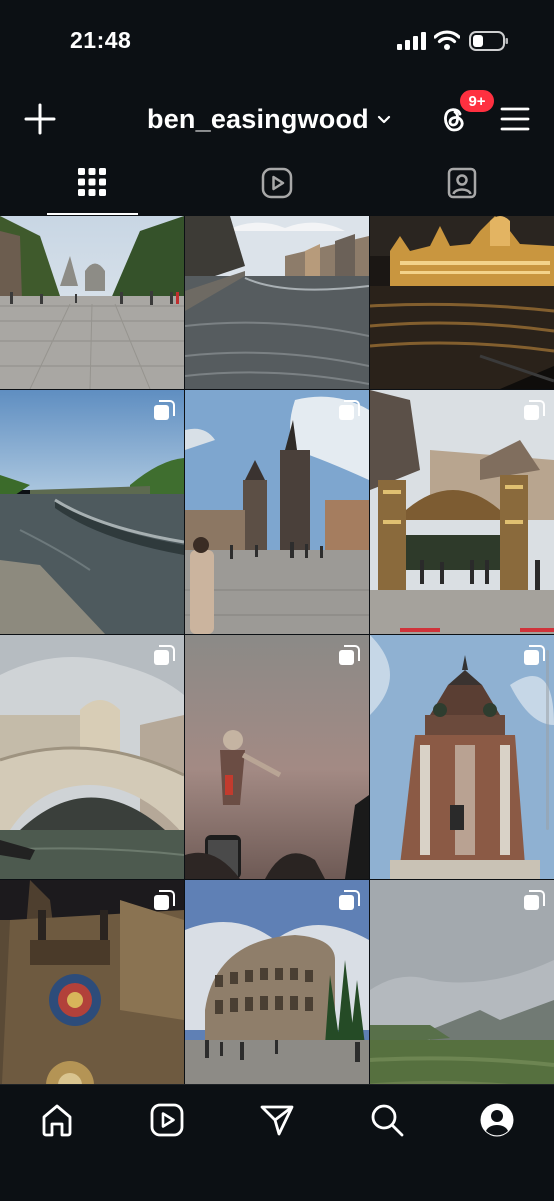 The width and height of the screenshot is (554, 1201). I want to click on profile-header: ben_easingwood 9+, so click(277, 118).